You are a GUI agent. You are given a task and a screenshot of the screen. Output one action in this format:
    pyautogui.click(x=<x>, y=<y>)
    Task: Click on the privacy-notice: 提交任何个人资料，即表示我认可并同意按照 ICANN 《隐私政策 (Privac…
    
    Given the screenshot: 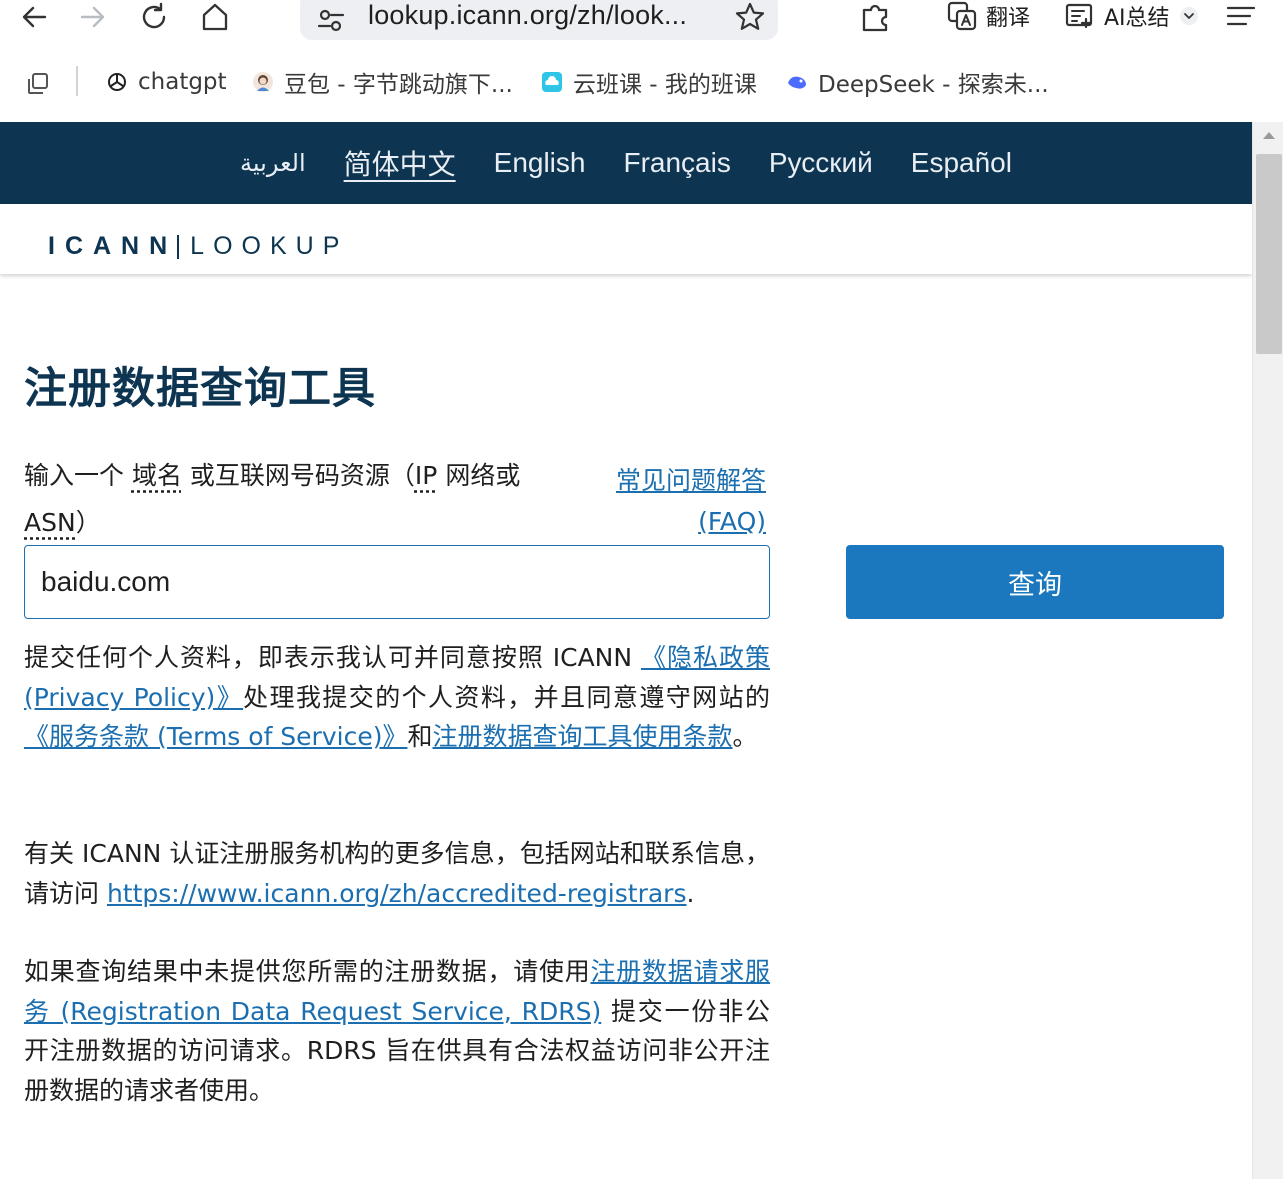 What is the action you would take?
    pyautogui.click(x=397, y=697)
    